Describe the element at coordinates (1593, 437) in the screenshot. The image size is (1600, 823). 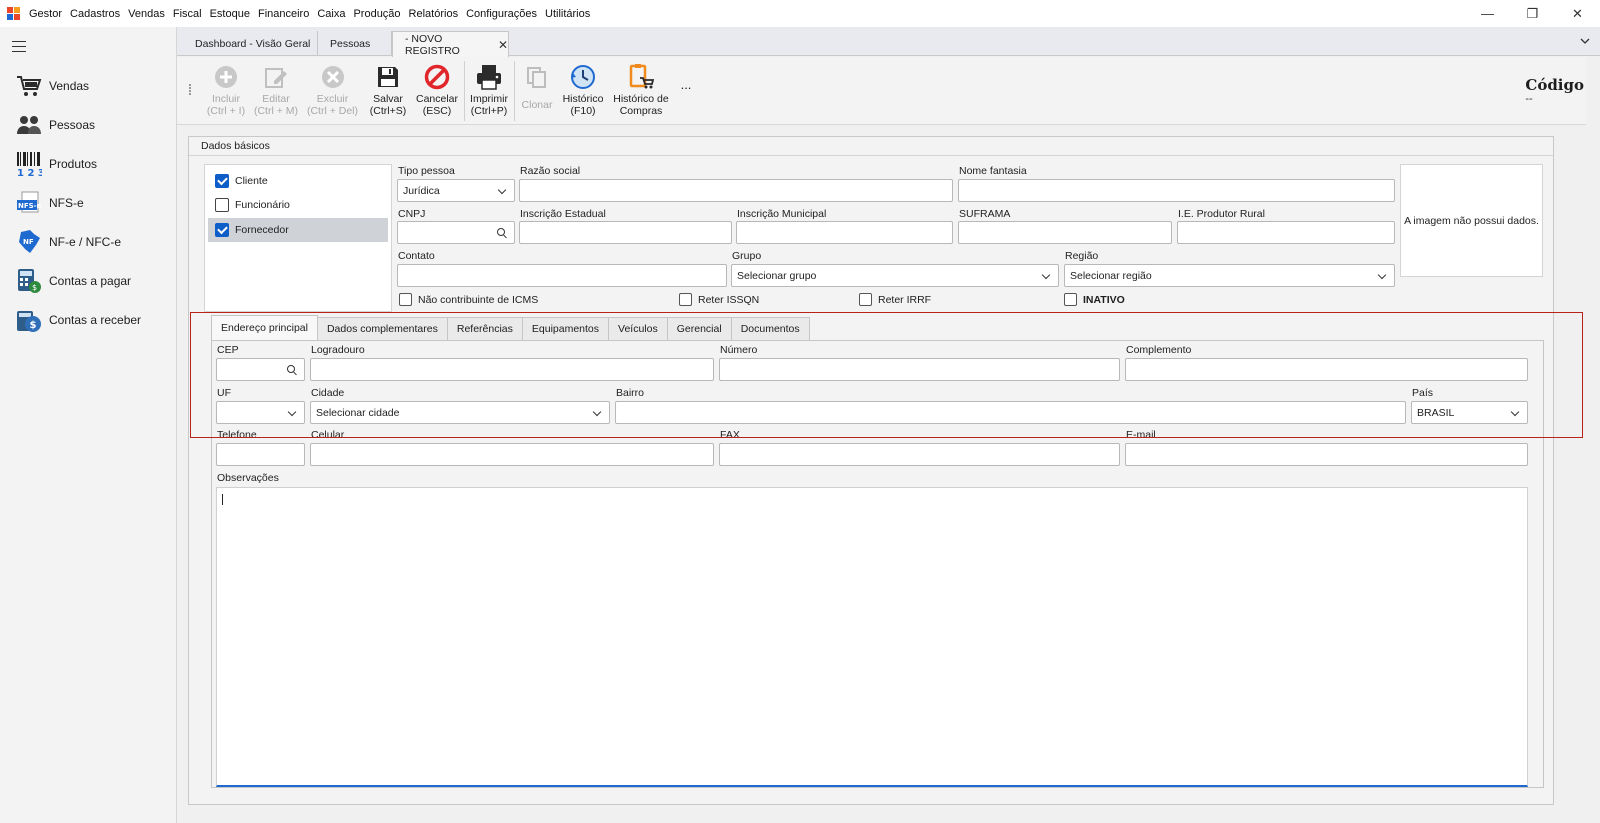
I see `vertical-scrollbar` at that location.